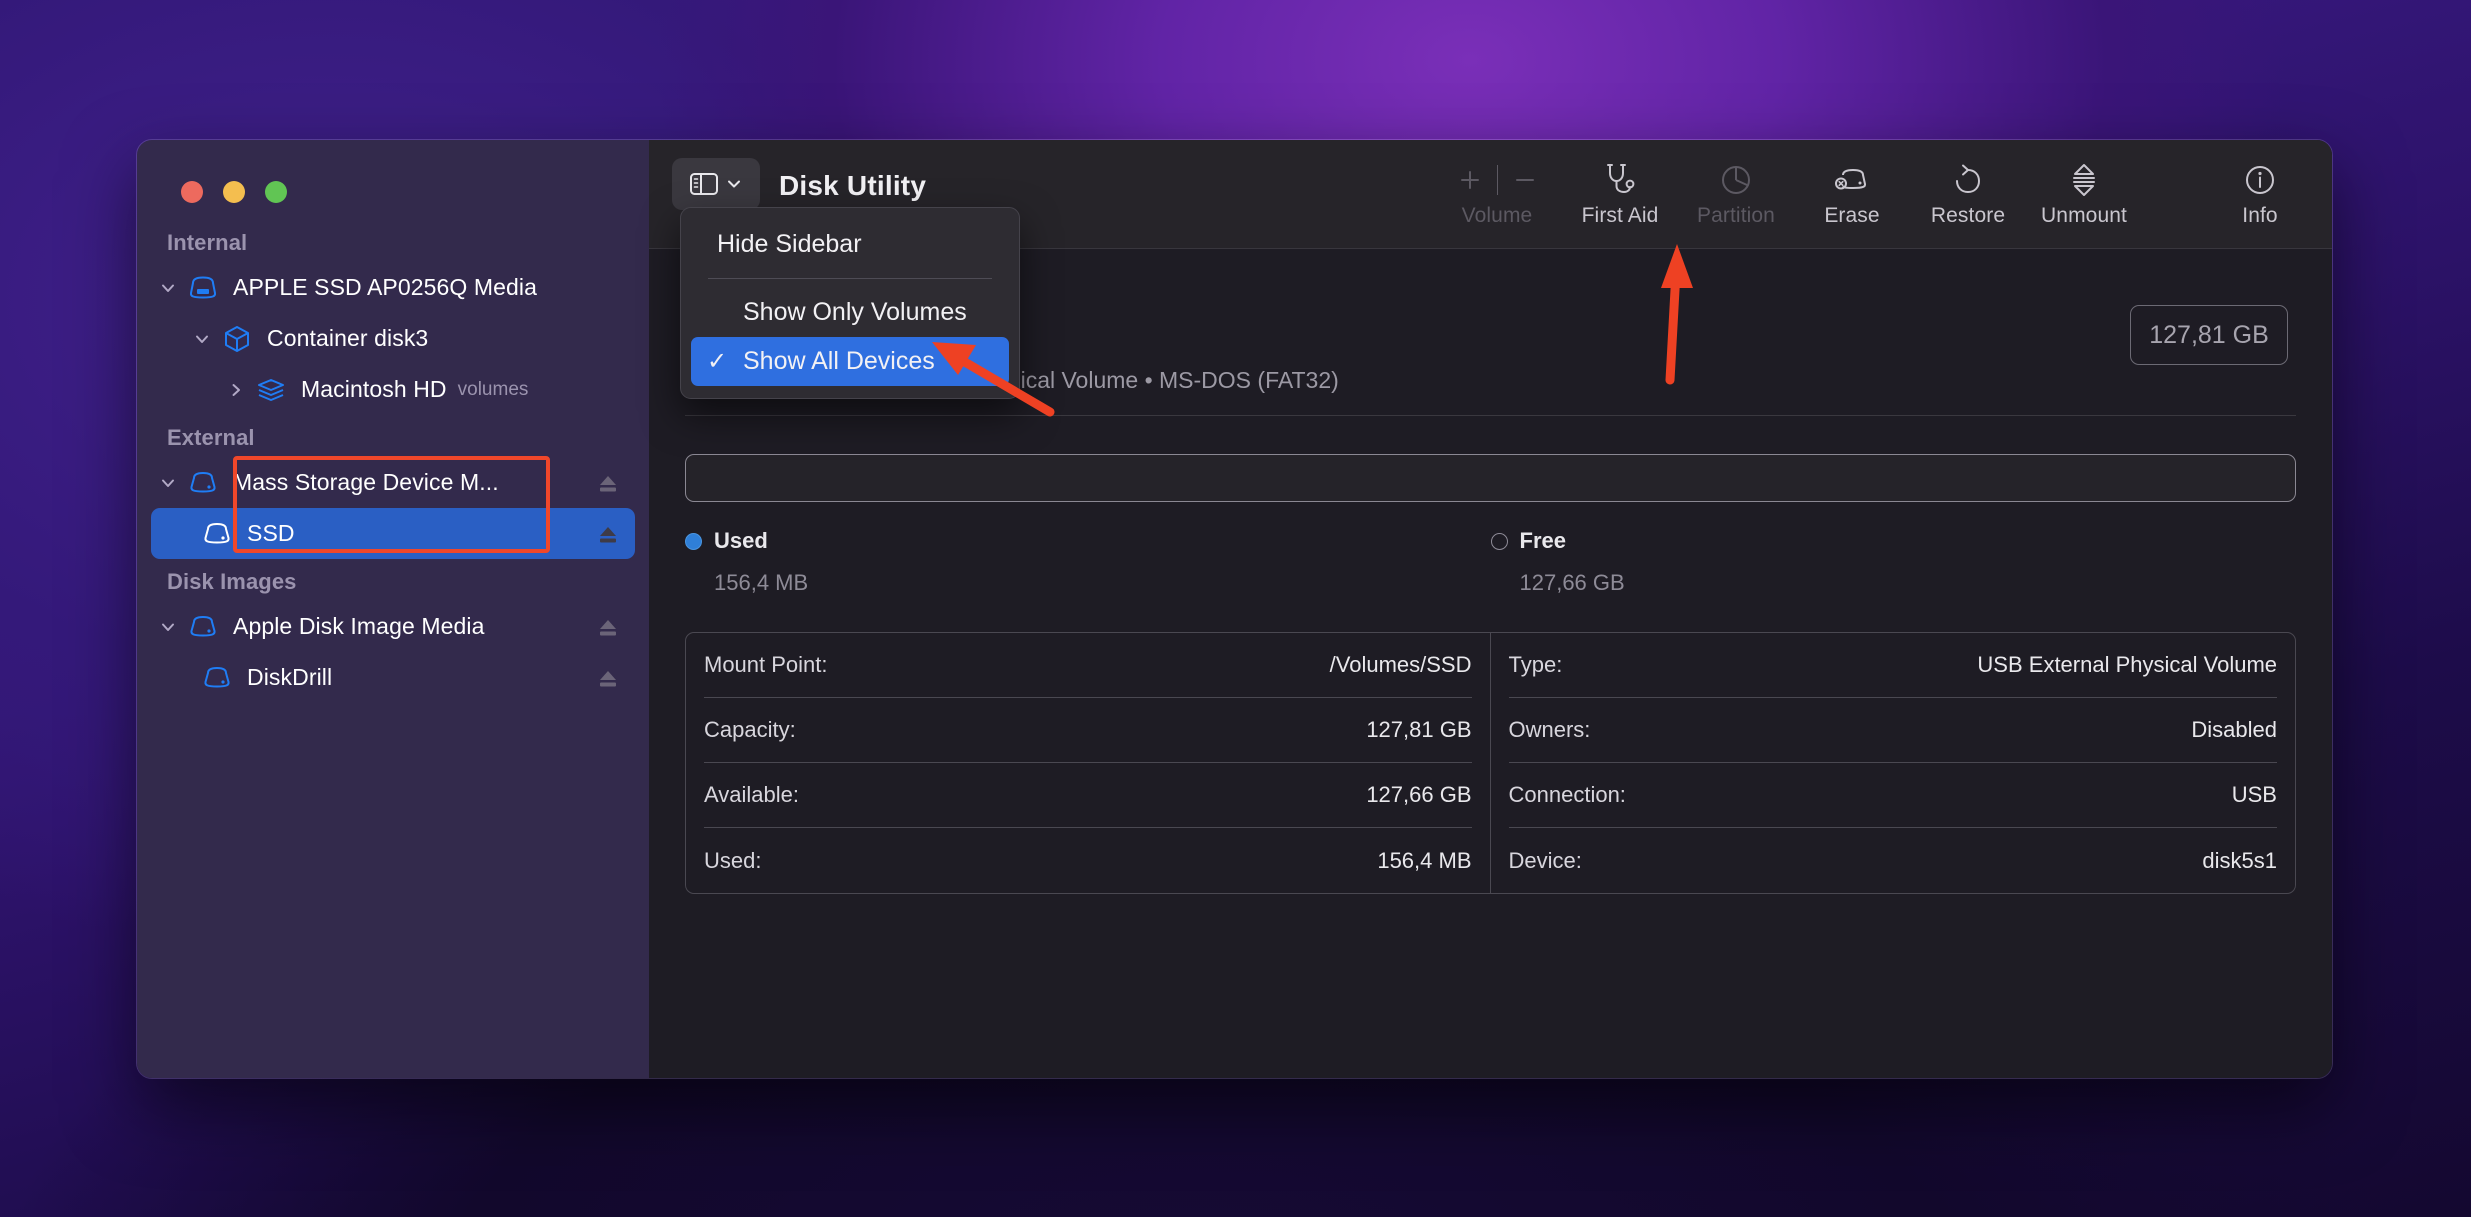 This screenshot has width=2471, height=1217. I want to click on maximize-button, so click(276, 192).